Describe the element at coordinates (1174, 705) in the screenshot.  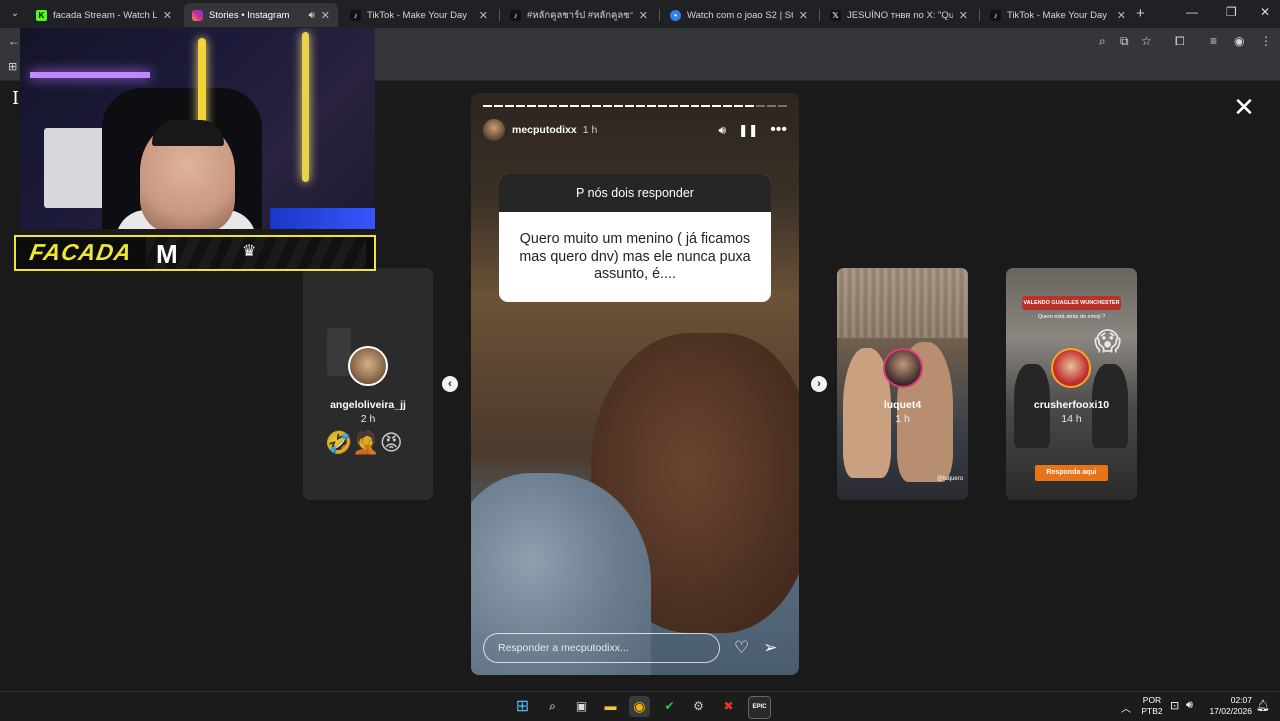
I see `network-icon: ⊡` at that location.